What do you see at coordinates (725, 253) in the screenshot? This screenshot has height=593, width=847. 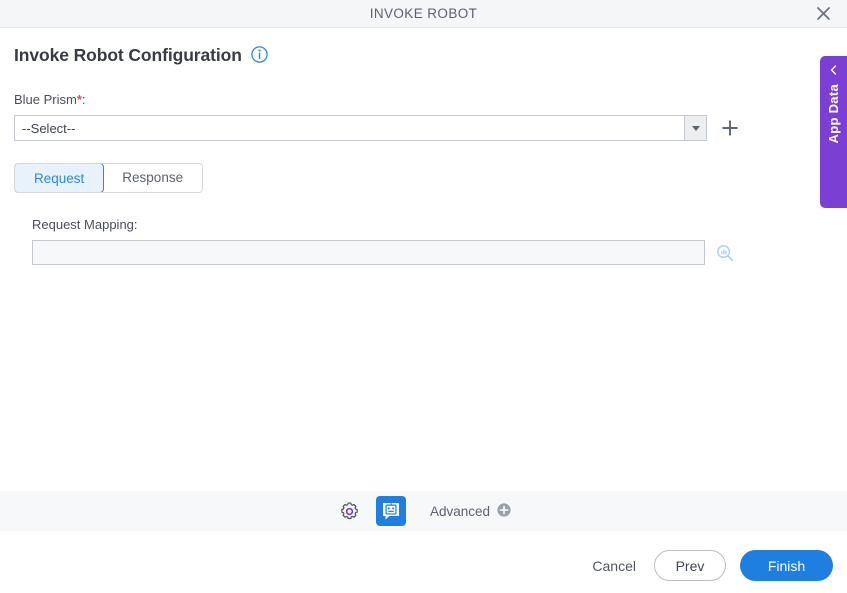 I see `magnifier-icon` at bounding box center [725, 253].